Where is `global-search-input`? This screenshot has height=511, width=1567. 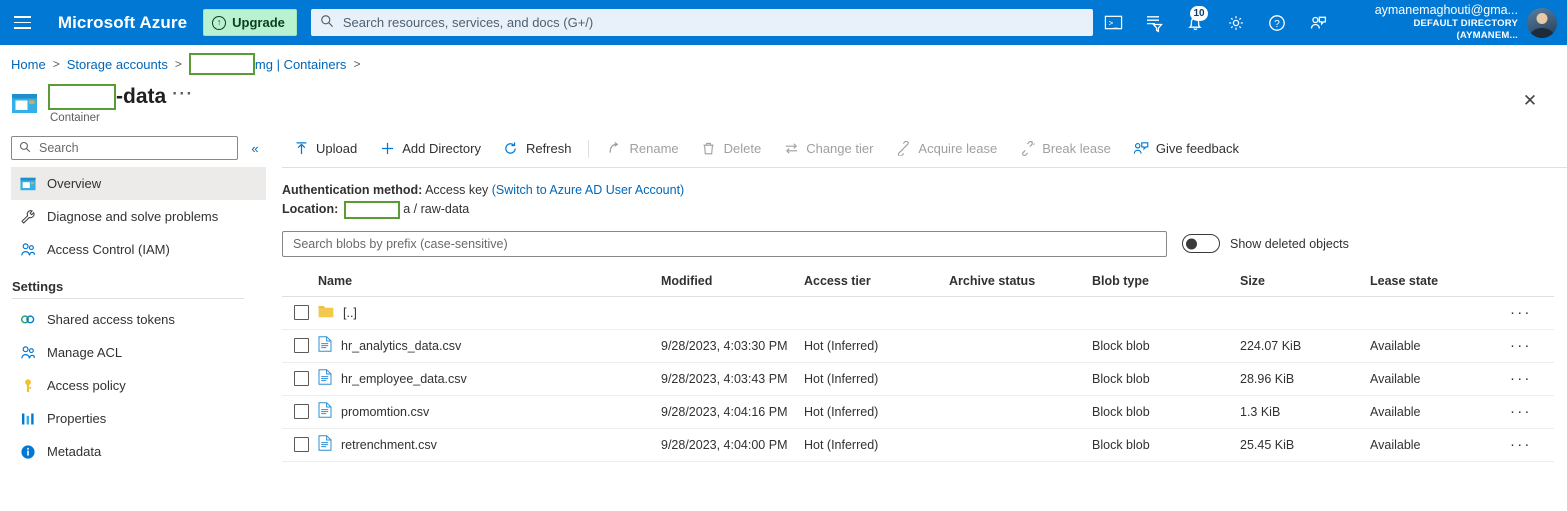
global-search-input is located at coordinates (712, 22).